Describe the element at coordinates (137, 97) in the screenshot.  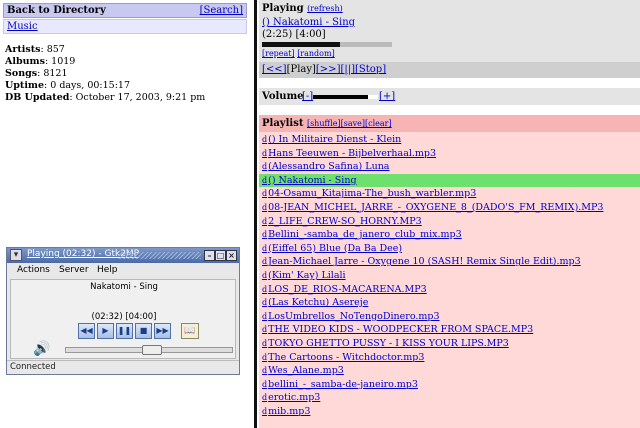
I see `stat-value: : October 17, 2003, 9:21 pm` at that location.